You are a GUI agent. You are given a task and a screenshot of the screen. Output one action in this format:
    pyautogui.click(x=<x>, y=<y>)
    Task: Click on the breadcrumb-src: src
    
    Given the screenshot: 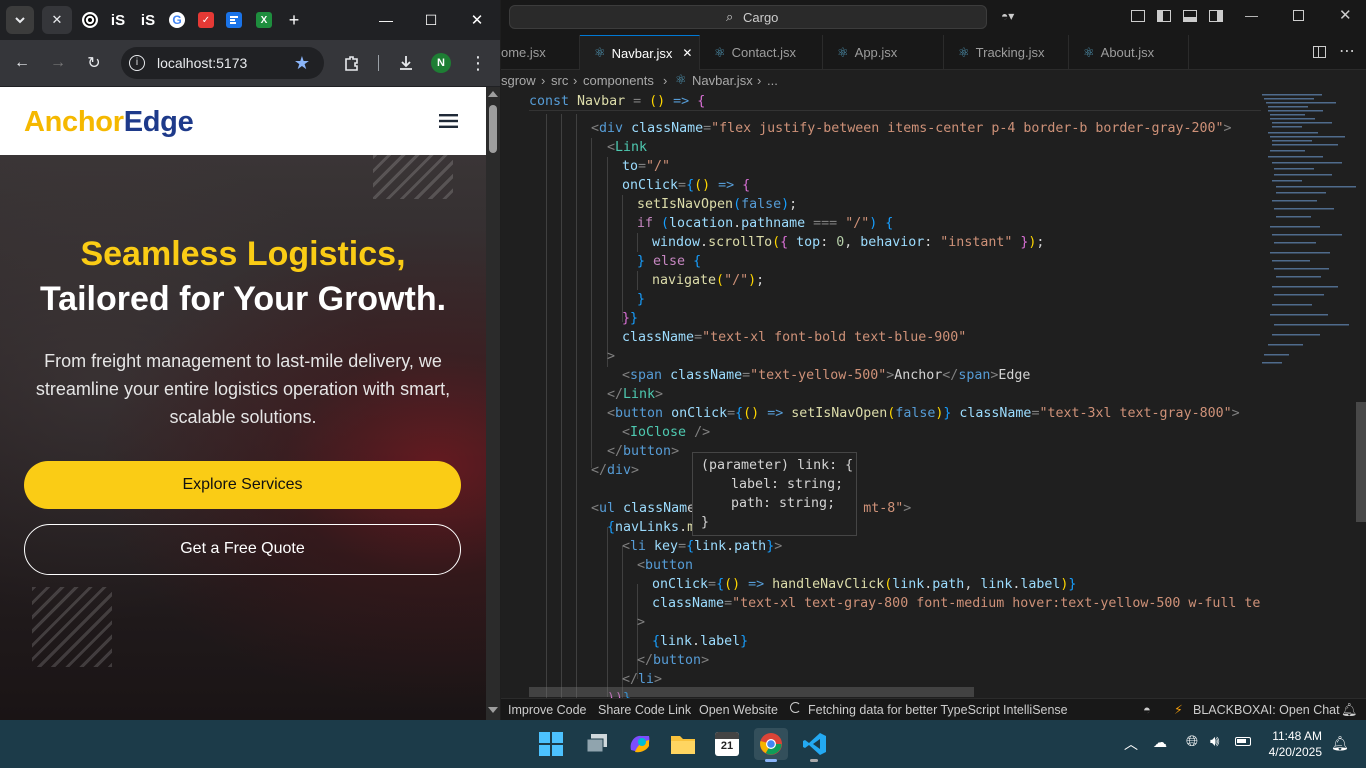 What is the action you would take?
    pyautogui.click(x=559, y=80)
    